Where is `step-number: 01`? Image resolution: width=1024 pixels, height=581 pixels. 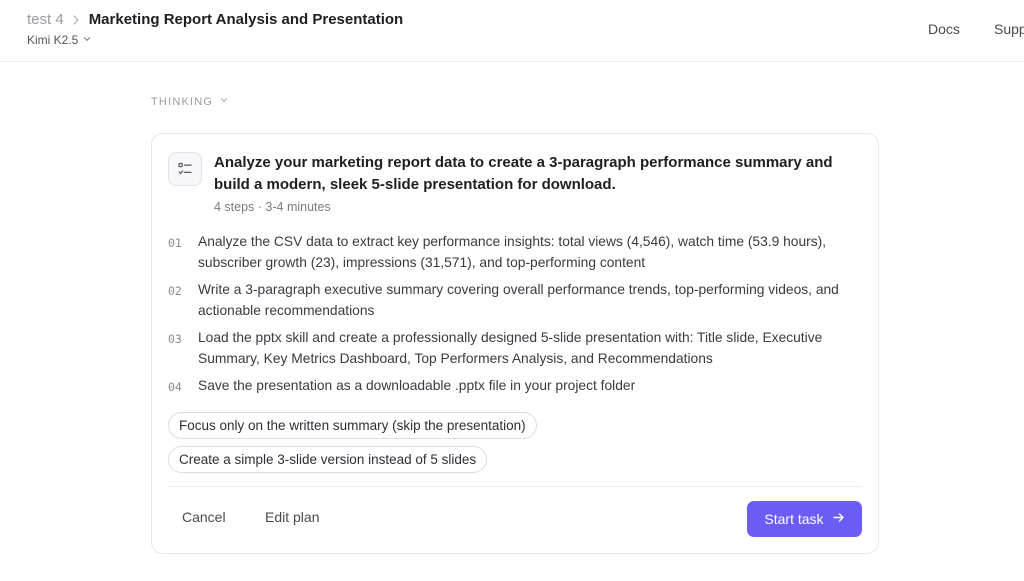
step-number: 01 is located at coordinates (175, 243).